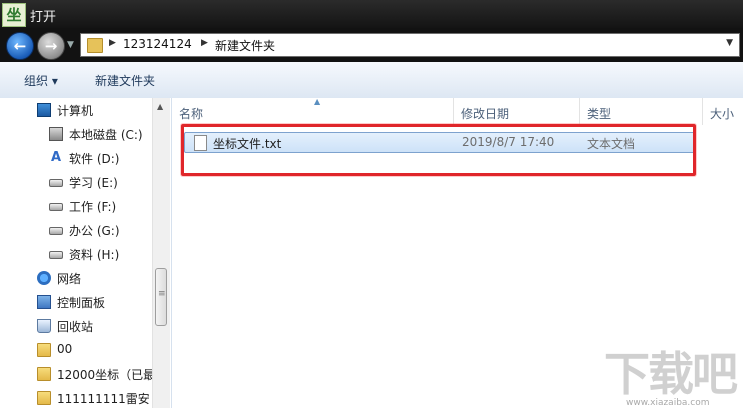 This screenshot has width=743, height=410. Describe the element at coordinates (44, 278) in the screenshot. I see `network-icon` at that location.